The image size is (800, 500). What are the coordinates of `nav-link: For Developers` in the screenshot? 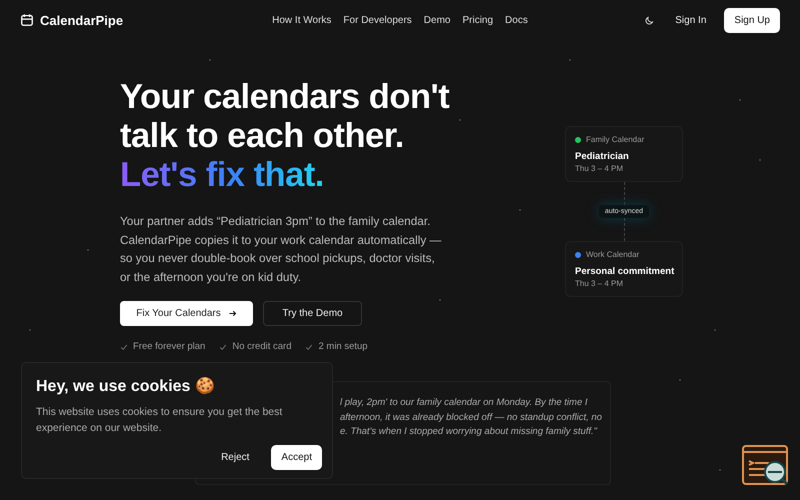 It's located at (377, 20).